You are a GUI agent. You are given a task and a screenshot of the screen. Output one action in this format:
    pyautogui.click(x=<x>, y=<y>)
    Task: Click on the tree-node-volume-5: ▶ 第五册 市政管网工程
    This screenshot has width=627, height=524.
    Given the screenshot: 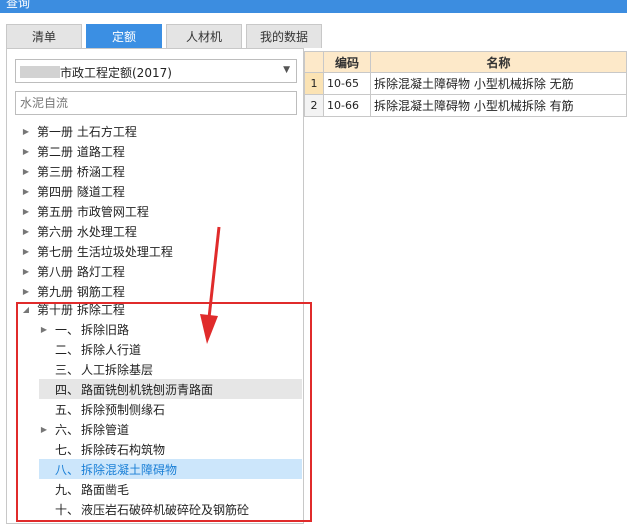 What is the action you would take?
    pyautogui.click(x=85, y=211)
    